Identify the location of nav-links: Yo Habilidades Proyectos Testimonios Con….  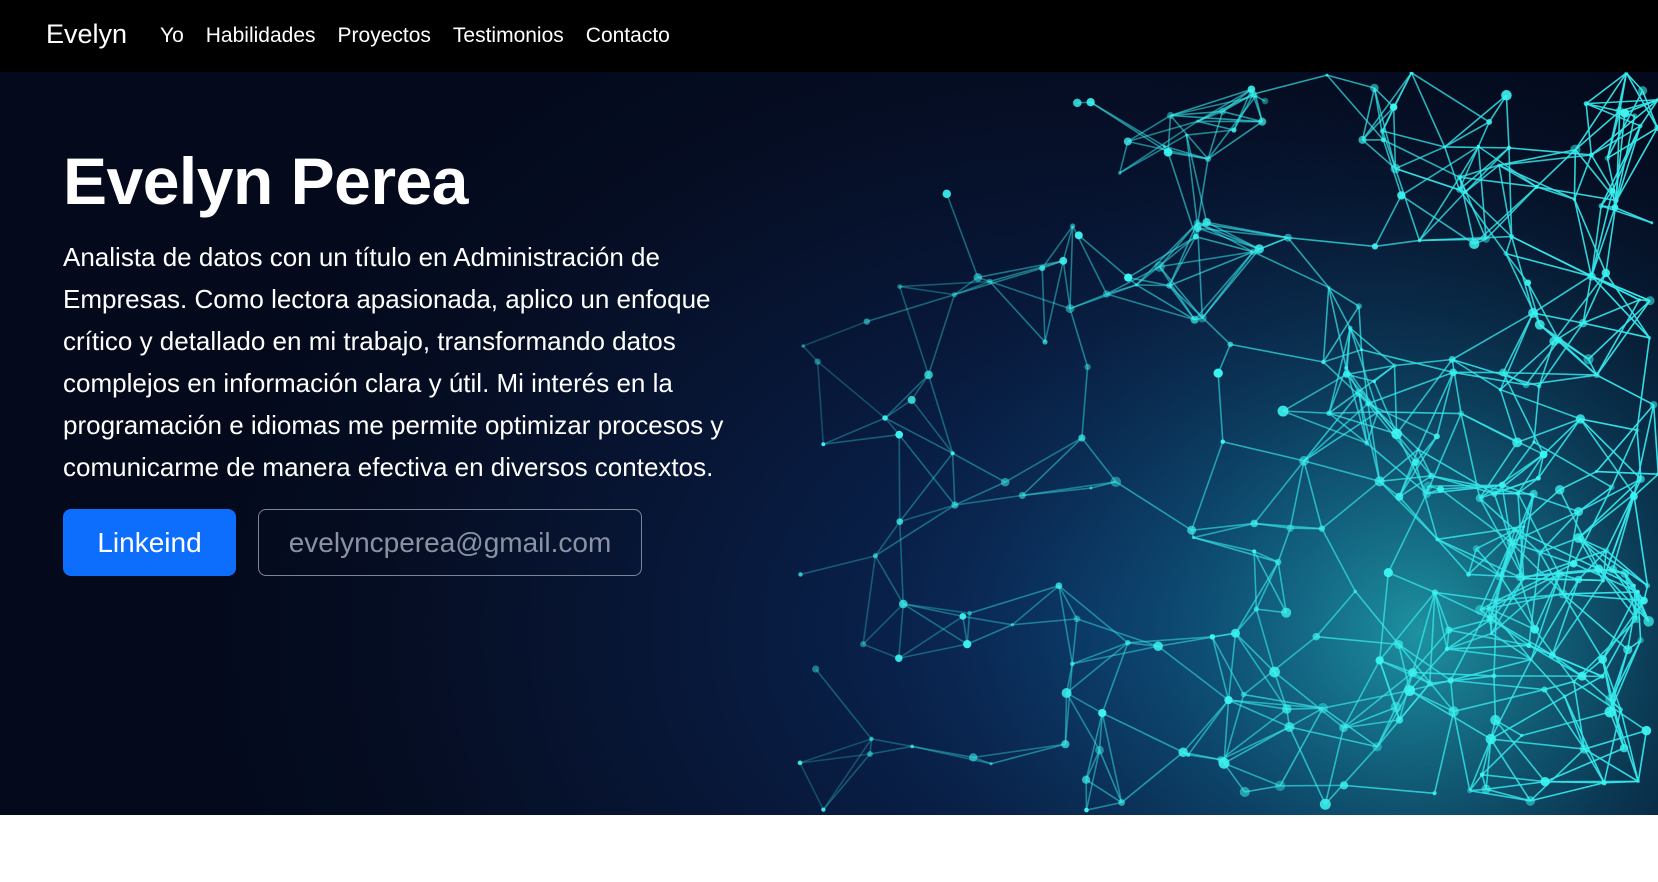
(415, 36).